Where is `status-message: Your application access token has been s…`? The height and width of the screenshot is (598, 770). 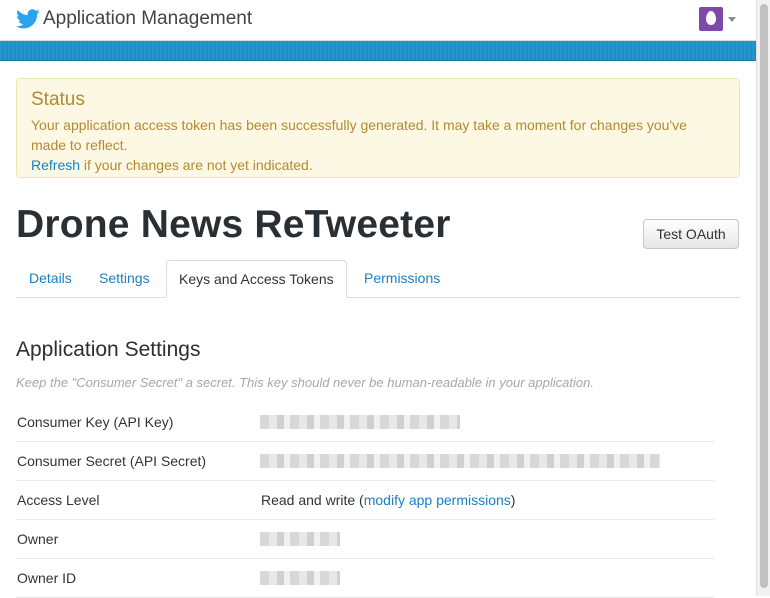 status-message: Your application access token has been s… is located at coordinates (359, 135).